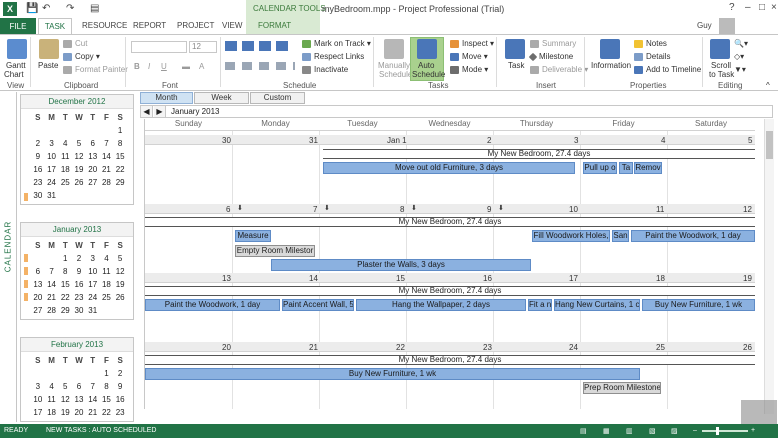 This screenshot has height=438, width=778. Describe the element at coordinates (693, 236) in the screenshot. I see `task-bar: Paint the Woodwork, 1 day` at that location.